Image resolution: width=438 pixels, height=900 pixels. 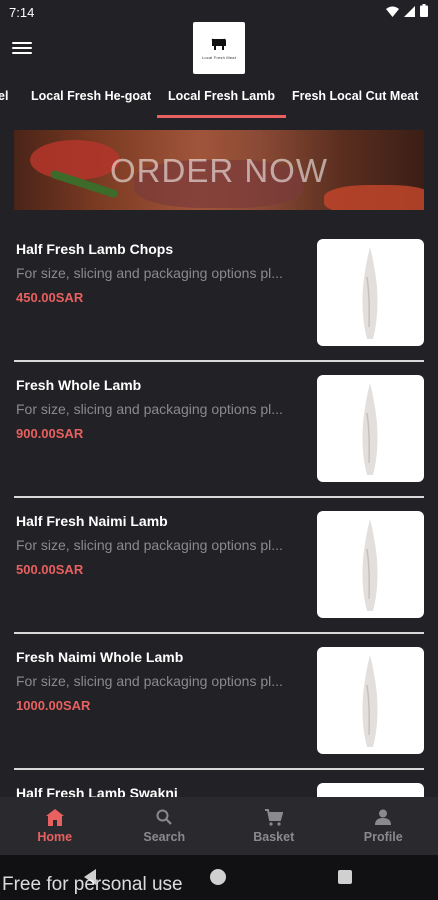 I want to click on nav-search: Search, so click(x=165, y=826).